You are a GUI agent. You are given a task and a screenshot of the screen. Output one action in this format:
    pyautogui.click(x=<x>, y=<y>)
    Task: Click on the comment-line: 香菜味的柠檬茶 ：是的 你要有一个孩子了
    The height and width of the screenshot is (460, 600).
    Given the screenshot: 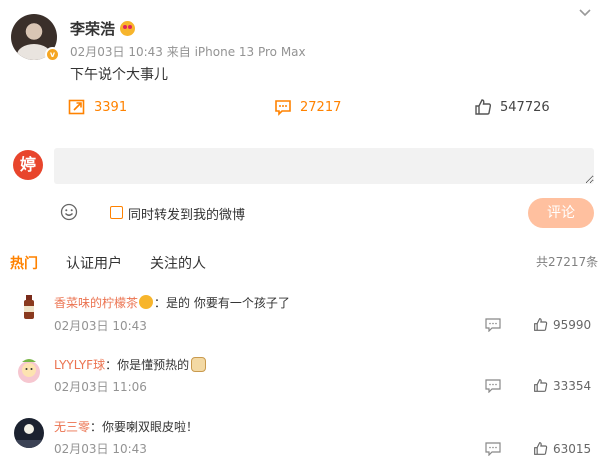 What is the action you would take?
    pyautogui.click(x=172, y=302)
    